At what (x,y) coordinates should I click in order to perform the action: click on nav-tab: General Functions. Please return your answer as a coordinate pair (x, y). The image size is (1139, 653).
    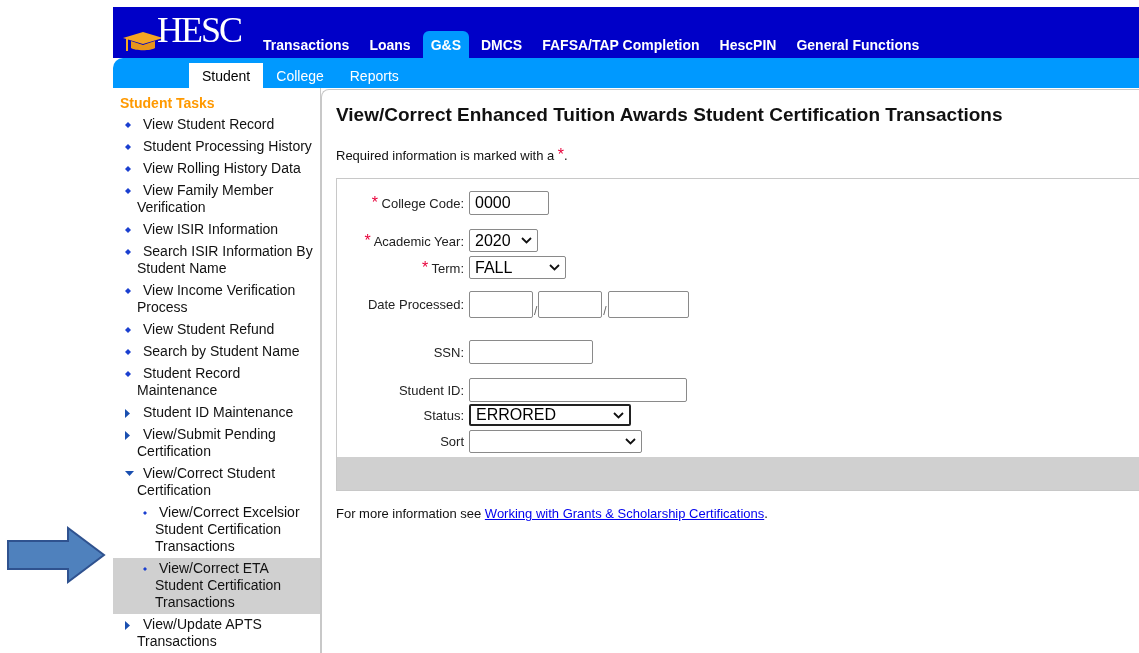
    Looking at the image, I should click on (858, 44).